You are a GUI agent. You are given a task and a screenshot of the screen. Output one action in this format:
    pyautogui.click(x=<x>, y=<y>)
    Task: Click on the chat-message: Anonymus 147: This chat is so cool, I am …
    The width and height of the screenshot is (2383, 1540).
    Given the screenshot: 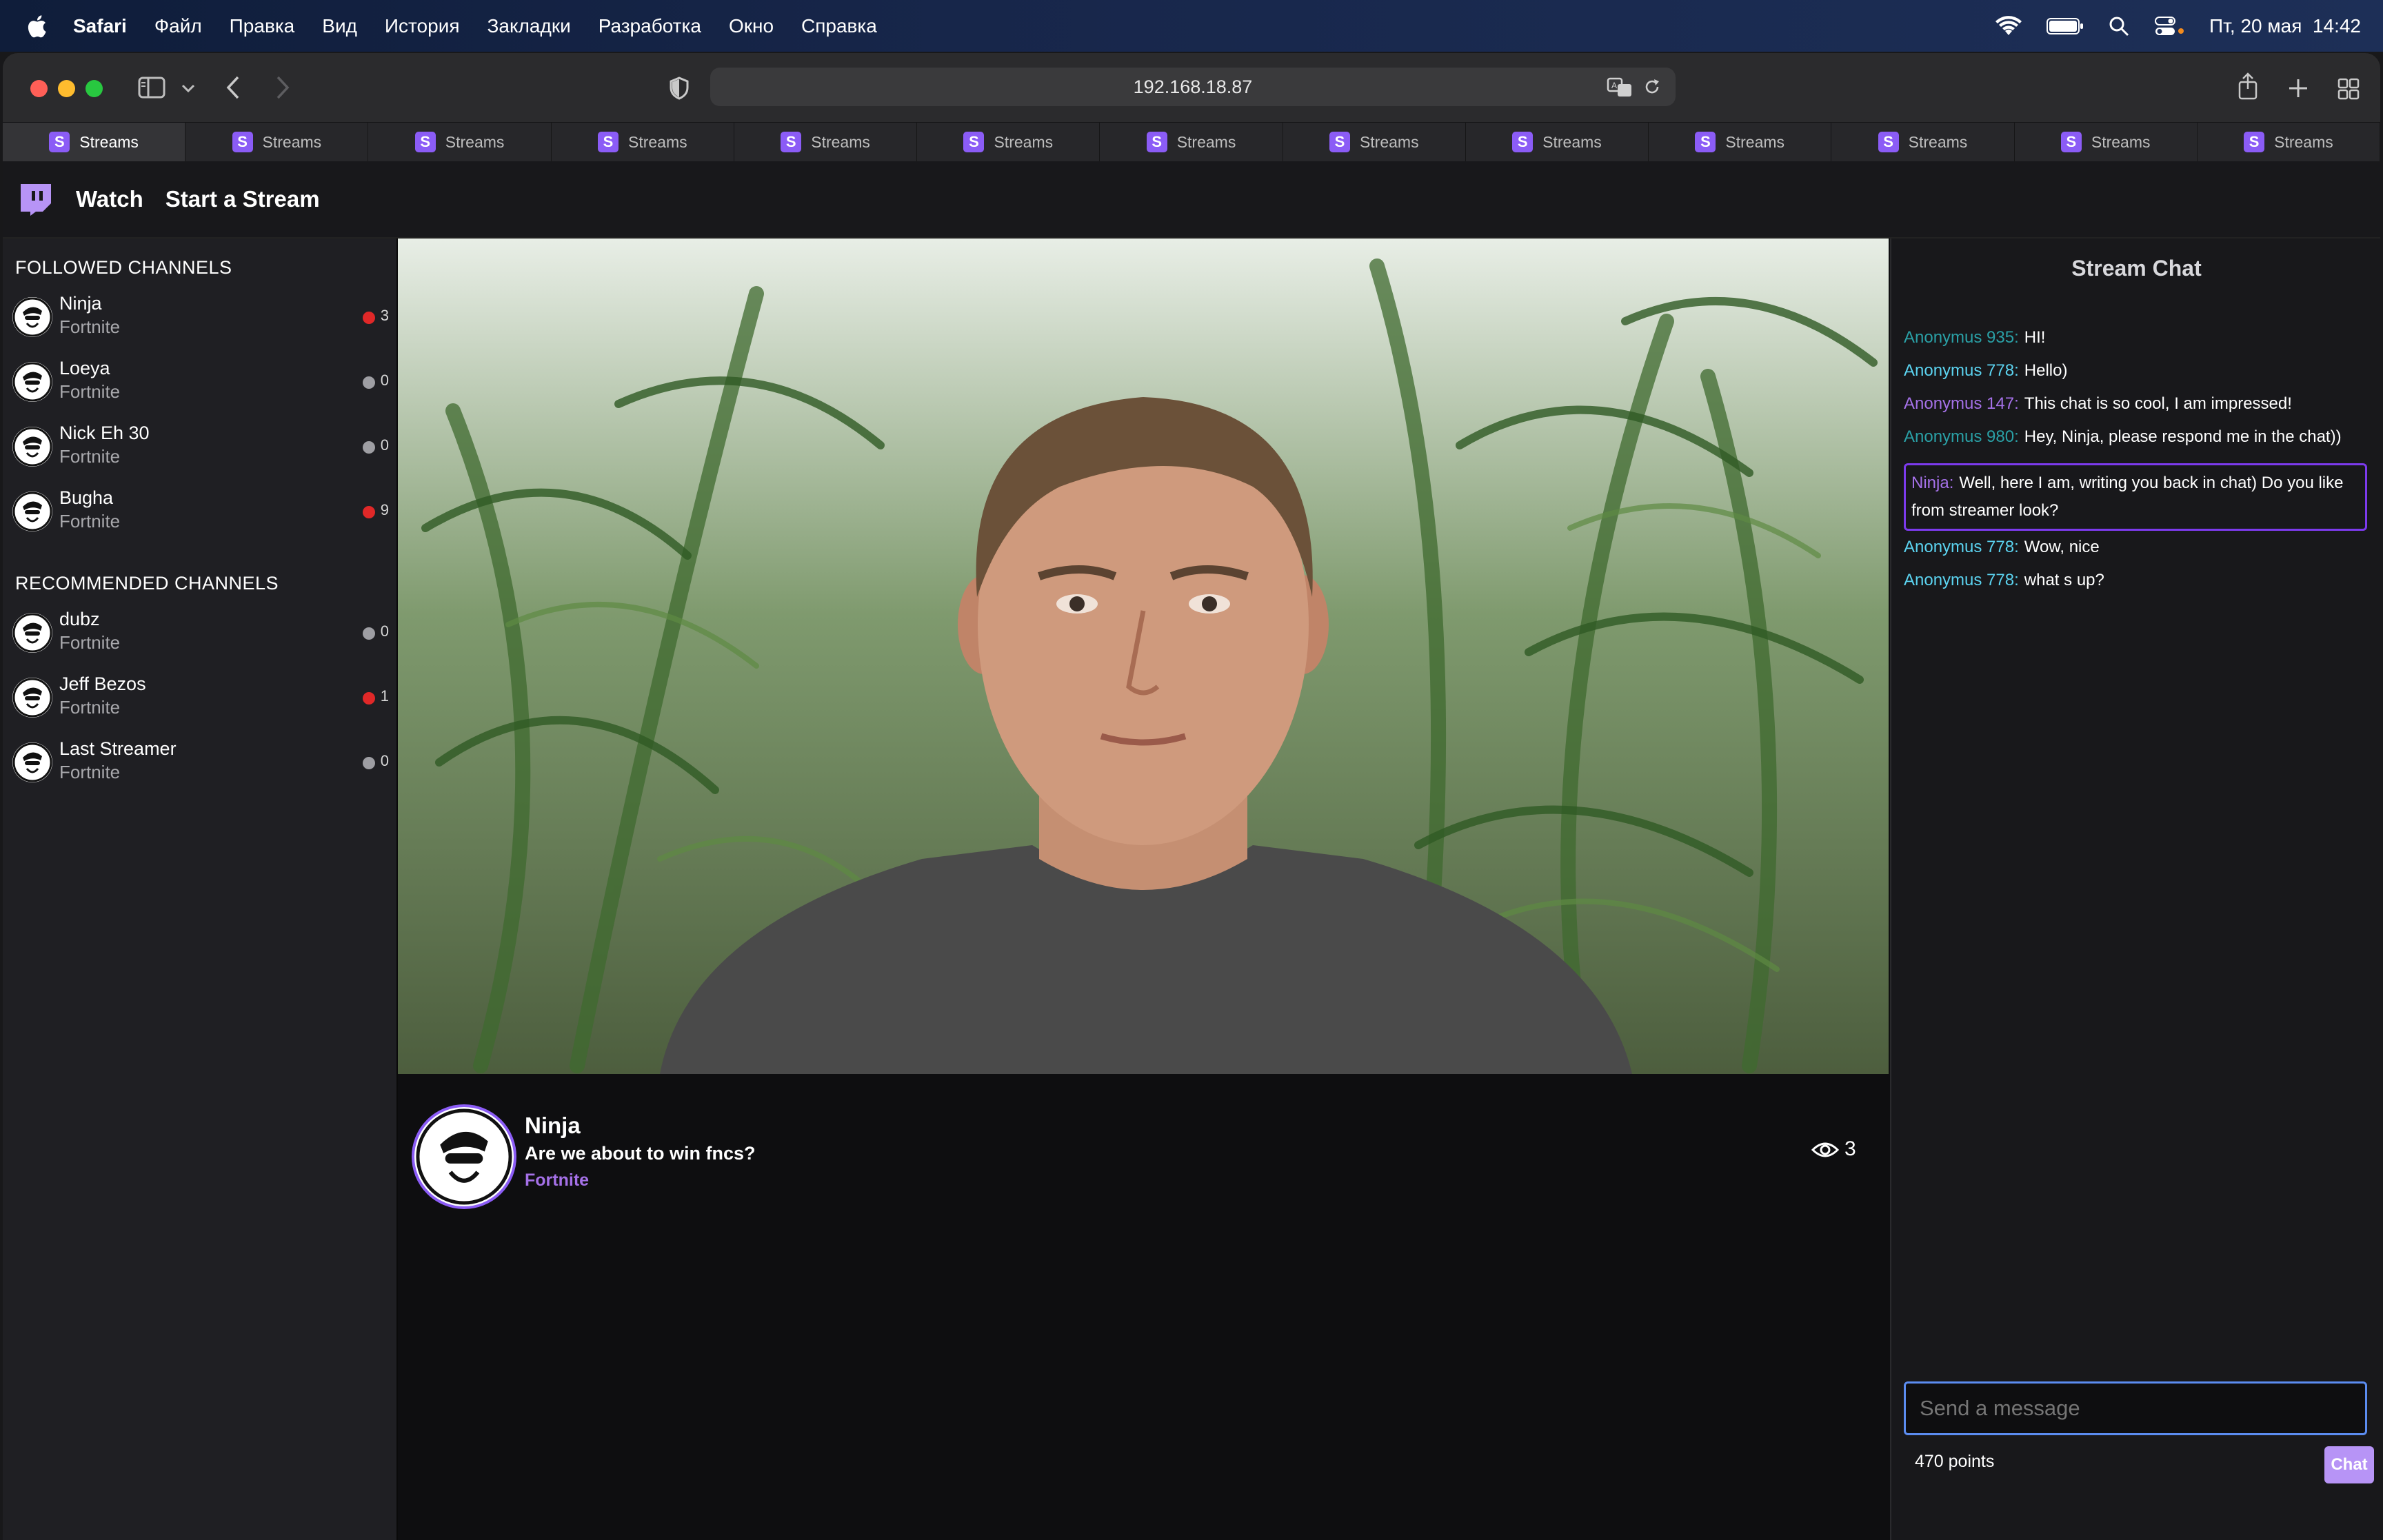 What is the action you would take?
    pyautogui.click(x=2138, y=404)
    